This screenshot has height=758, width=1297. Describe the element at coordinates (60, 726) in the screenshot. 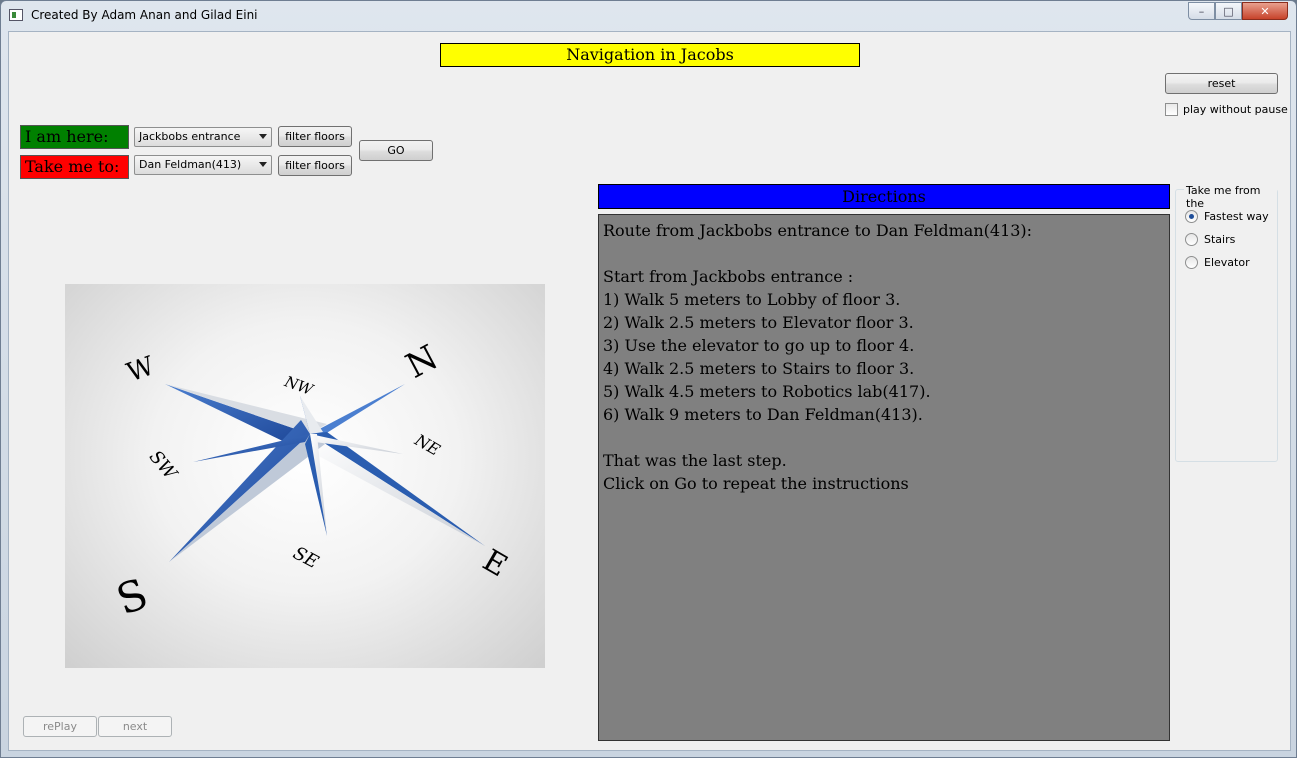

I see `replay-button: rePlay` at that location.